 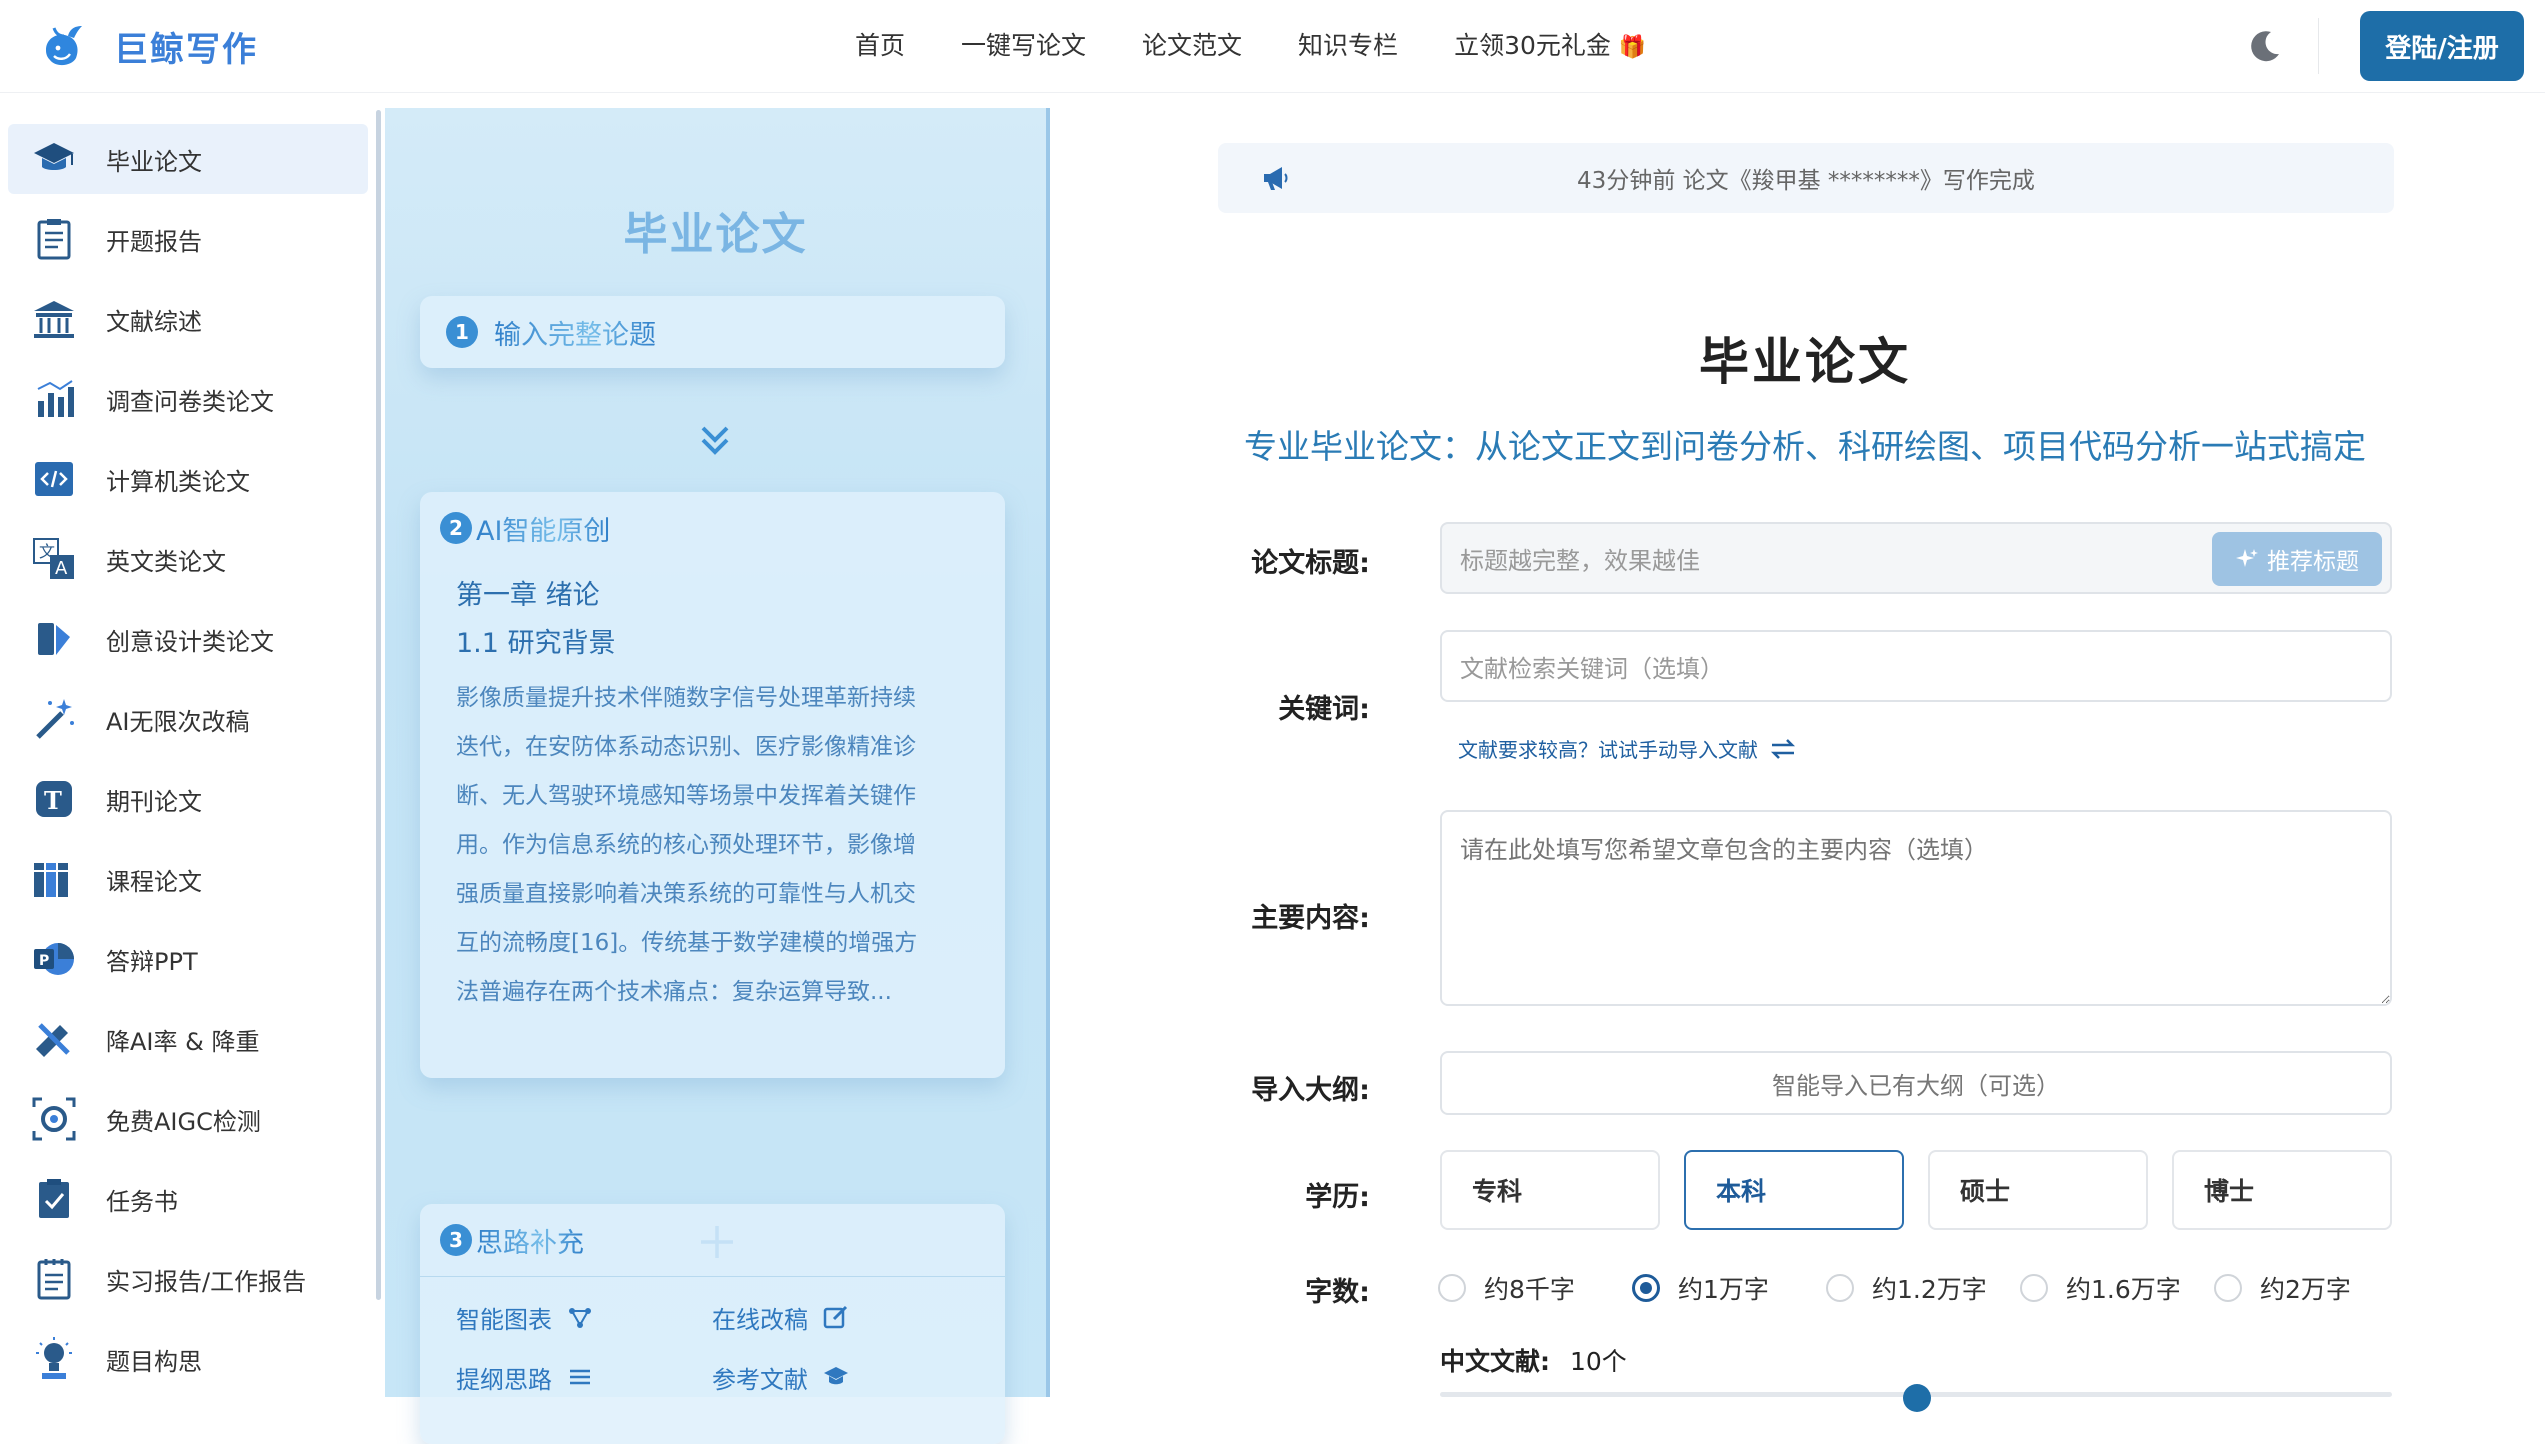 I want to click on word-option-16k: 约1.6万字, so click(x=2100, y=1288).